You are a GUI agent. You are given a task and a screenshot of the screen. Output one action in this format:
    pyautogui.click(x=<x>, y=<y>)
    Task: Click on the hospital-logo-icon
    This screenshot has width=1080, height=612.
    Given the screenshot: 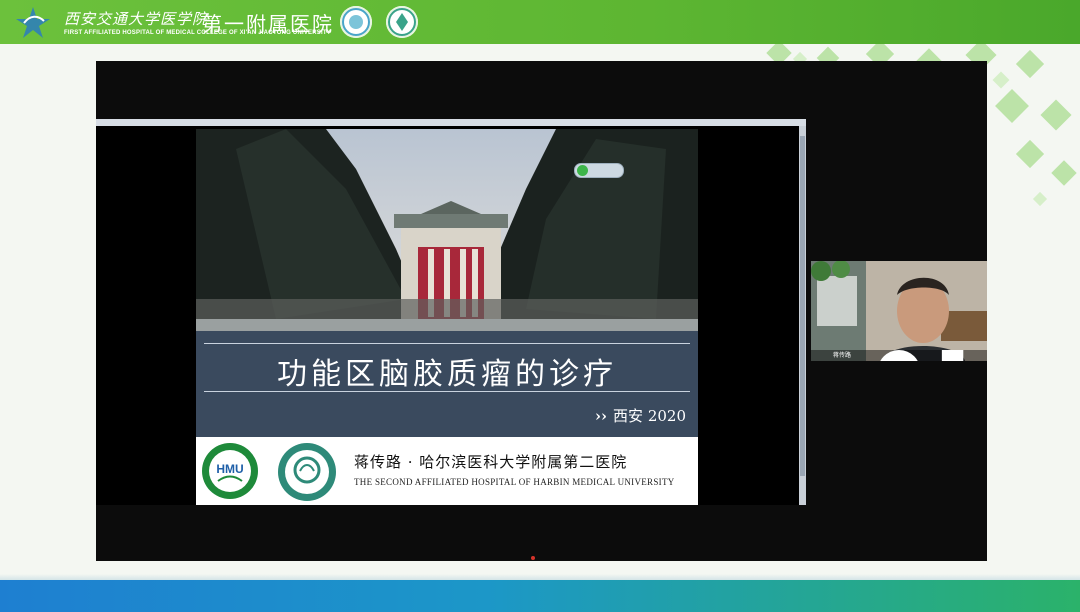 What is the action you would take?
    pyautogui.click(x=33, y=22)
    